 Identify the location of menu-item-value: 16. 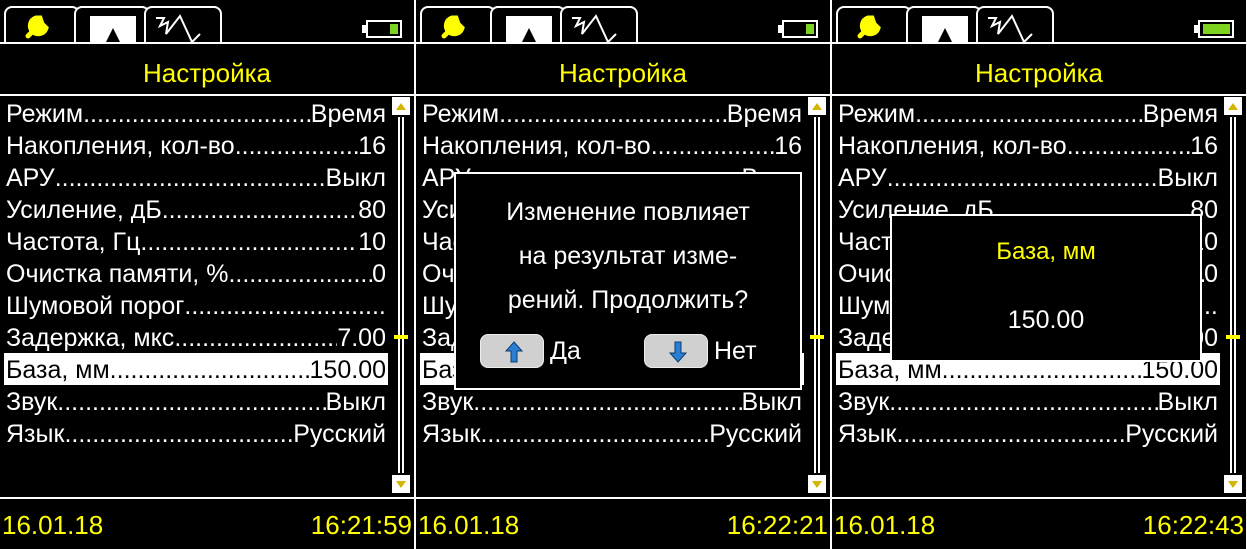
(788, 146).